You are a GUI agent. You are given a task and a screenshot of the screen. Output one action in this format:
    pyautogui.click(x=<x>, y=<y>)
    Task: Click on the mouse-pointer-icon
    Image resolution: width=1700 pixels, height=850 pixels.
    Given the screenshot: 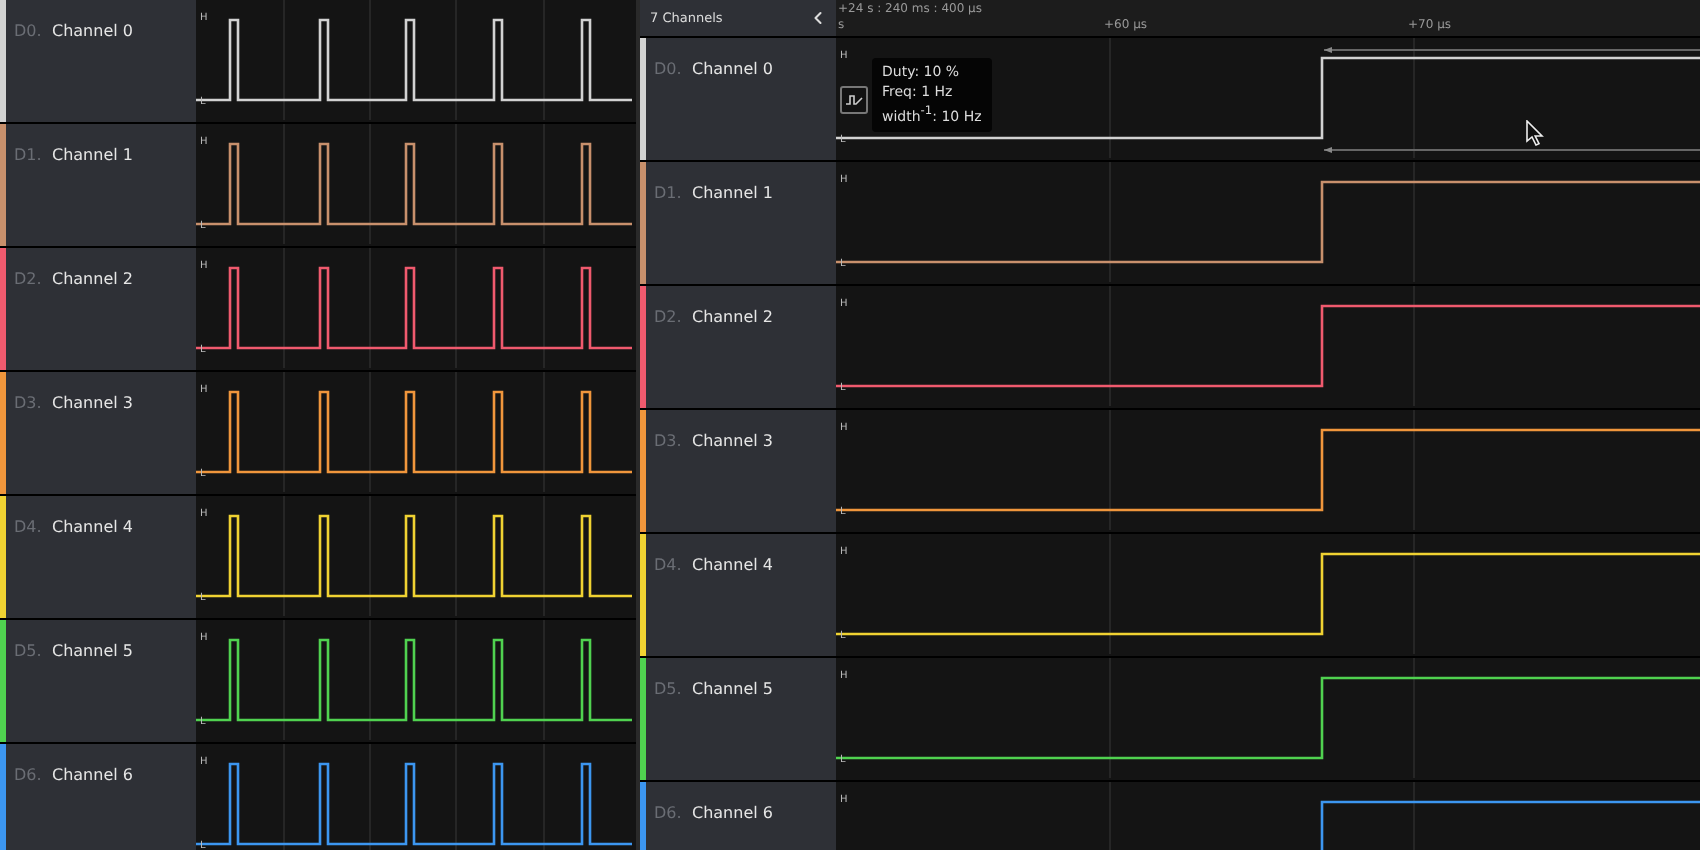 What is the action you would take?
    pyautogui.click(x=1535, y=133)
    